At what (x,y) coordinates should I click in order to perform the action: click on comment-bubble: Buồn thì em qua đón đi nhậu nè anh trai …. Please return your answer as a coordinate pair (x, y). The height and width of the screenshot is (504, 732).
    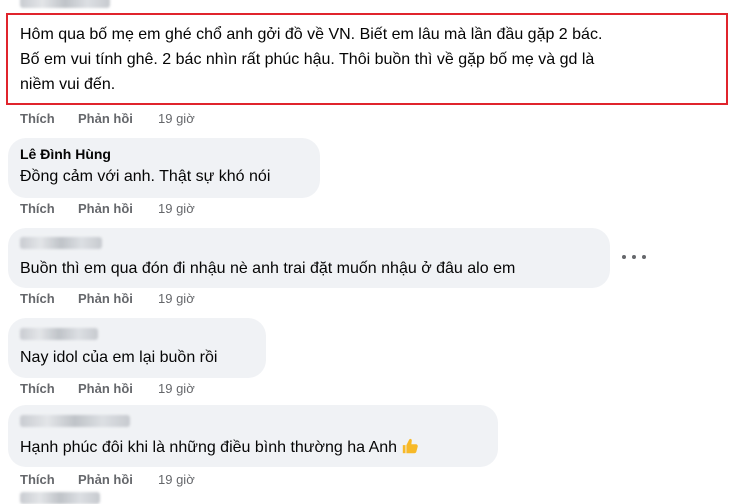
    Looking at the image, I should click on (309, 258).